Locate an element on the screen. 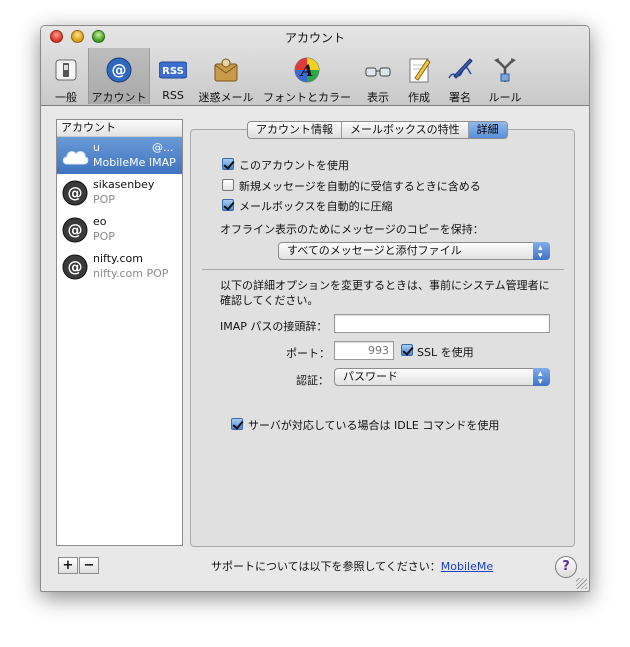 The width and height of the screenshot is (630, 647). use-ssl-checkbox is located at coordinates (407, 350).